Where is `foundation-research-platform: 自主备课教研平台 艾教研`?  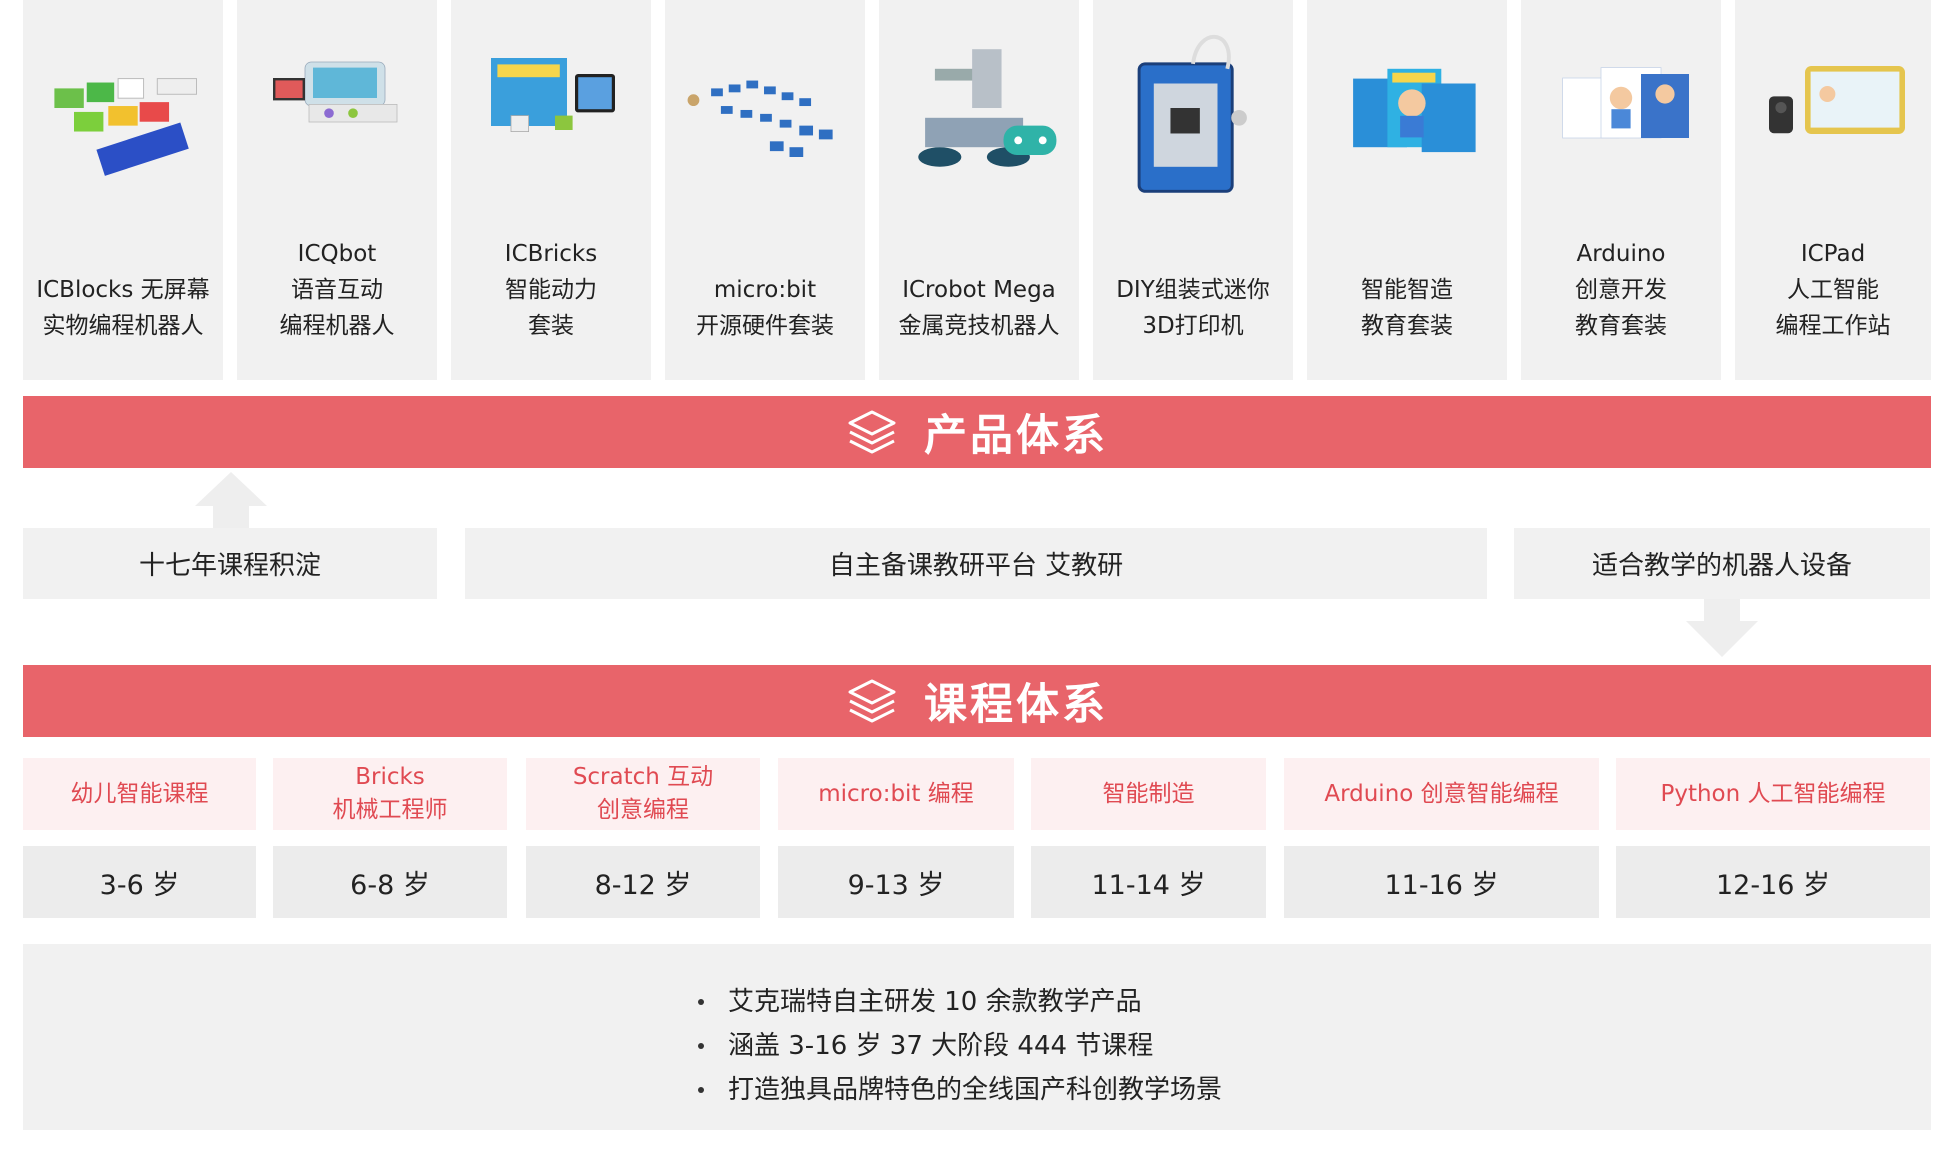
foundation-research-platform: 自主备课教研平台 艾教研 is located at coordinates (976, 563).